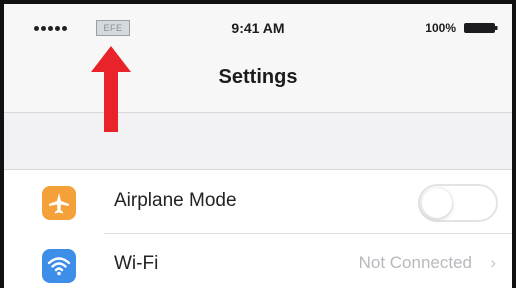 This screenshot has width=516, height=288. What do you see at coordinates (308, 233) in the screenshot?
I see `row-divider` at bounding box center [308, 233].